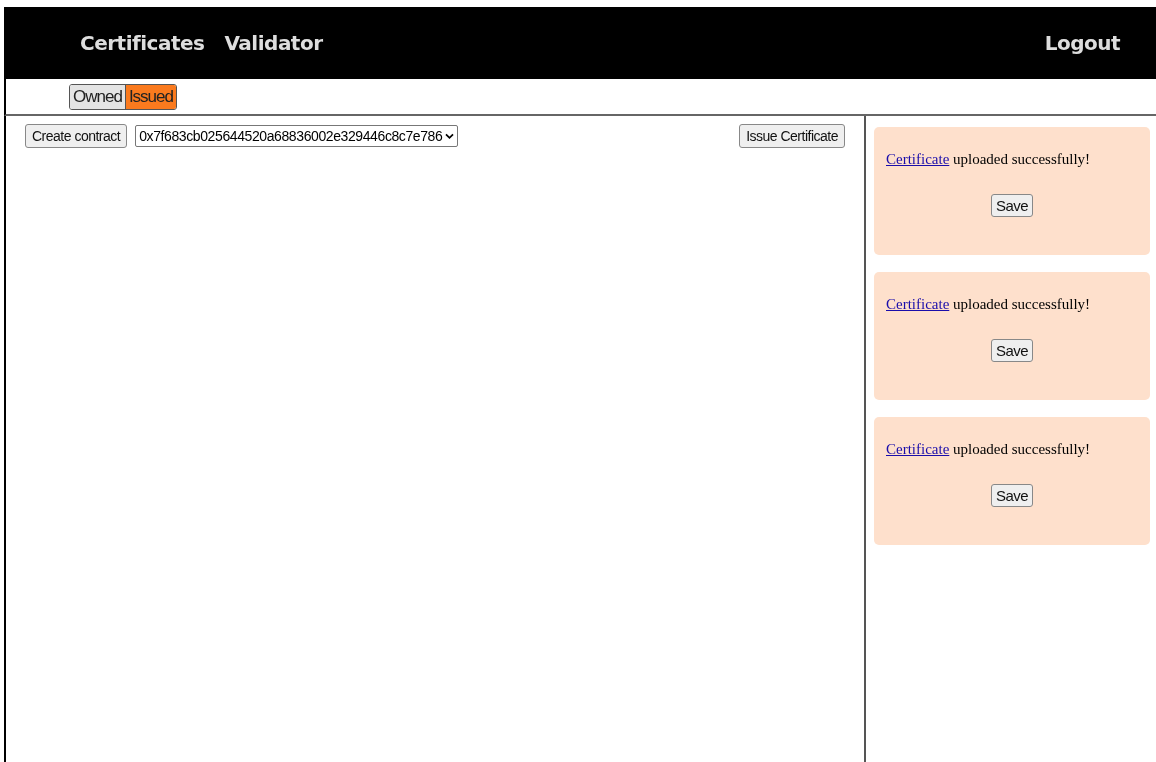  I want to click on contract-select: 0x7f683cb025644520a68836002e329446c8c7e786, so click(297, 136).